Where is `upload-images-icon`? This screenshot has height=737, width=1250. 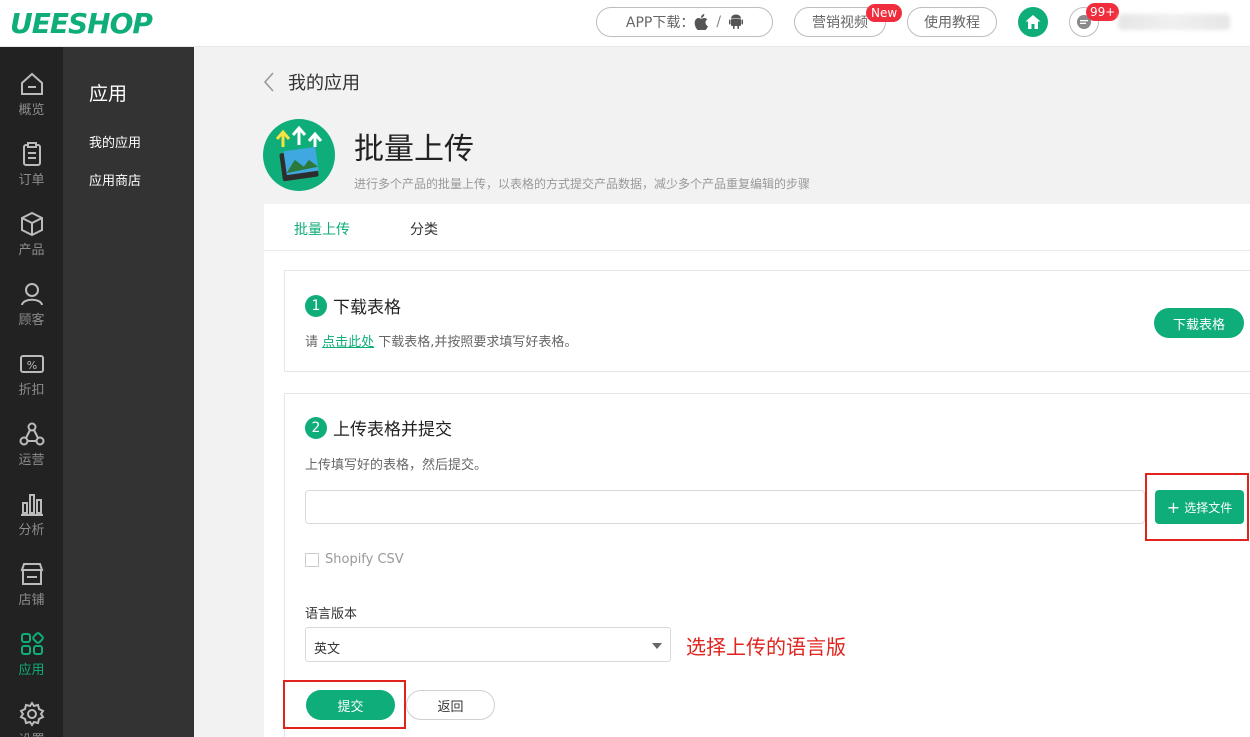
upload-images-icon is located at coordinates (299, 153).